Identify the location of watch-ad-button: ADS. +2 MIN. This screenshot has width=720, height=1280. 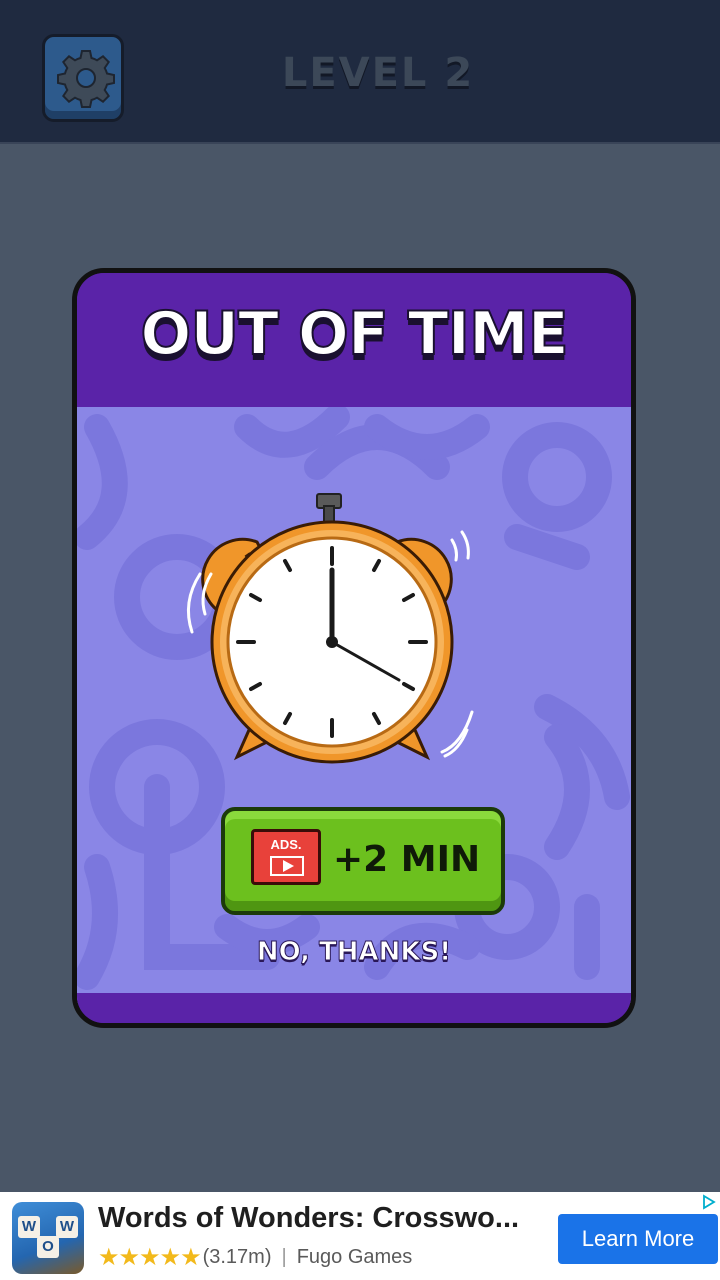
(363, 861).